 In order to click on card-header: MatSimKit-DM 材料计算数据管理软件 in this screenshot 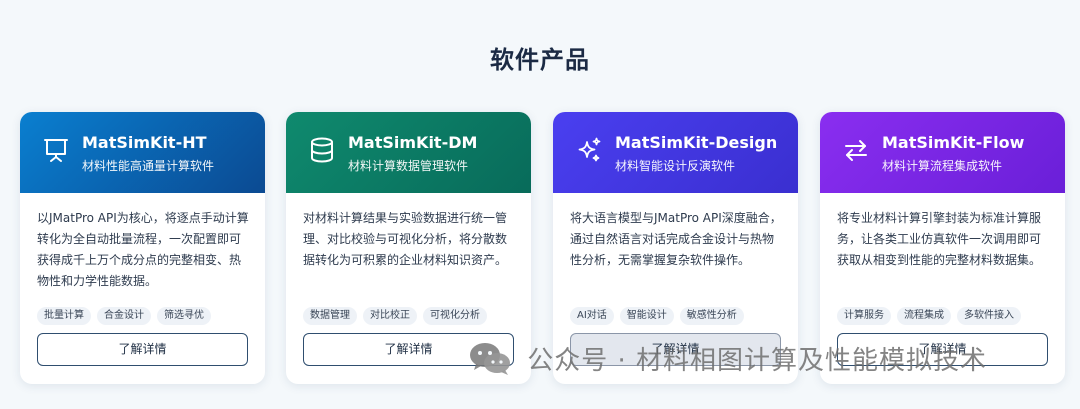, I will do `click(408, 152)`.